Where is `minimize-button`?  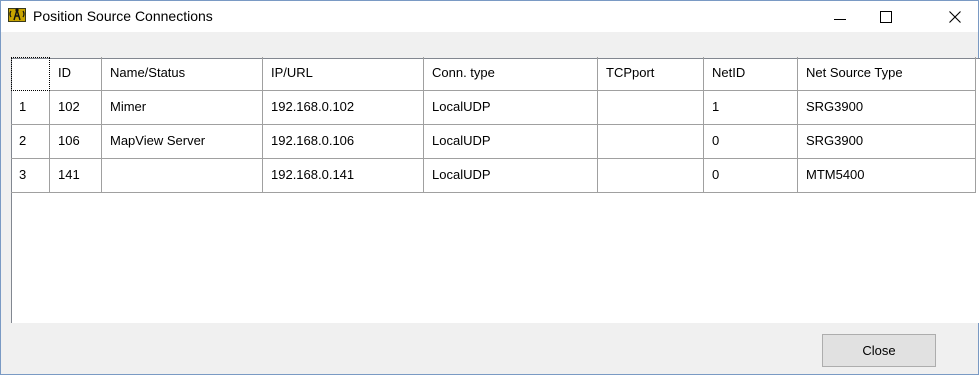
minimize-button is located at coordinates (840, 16).